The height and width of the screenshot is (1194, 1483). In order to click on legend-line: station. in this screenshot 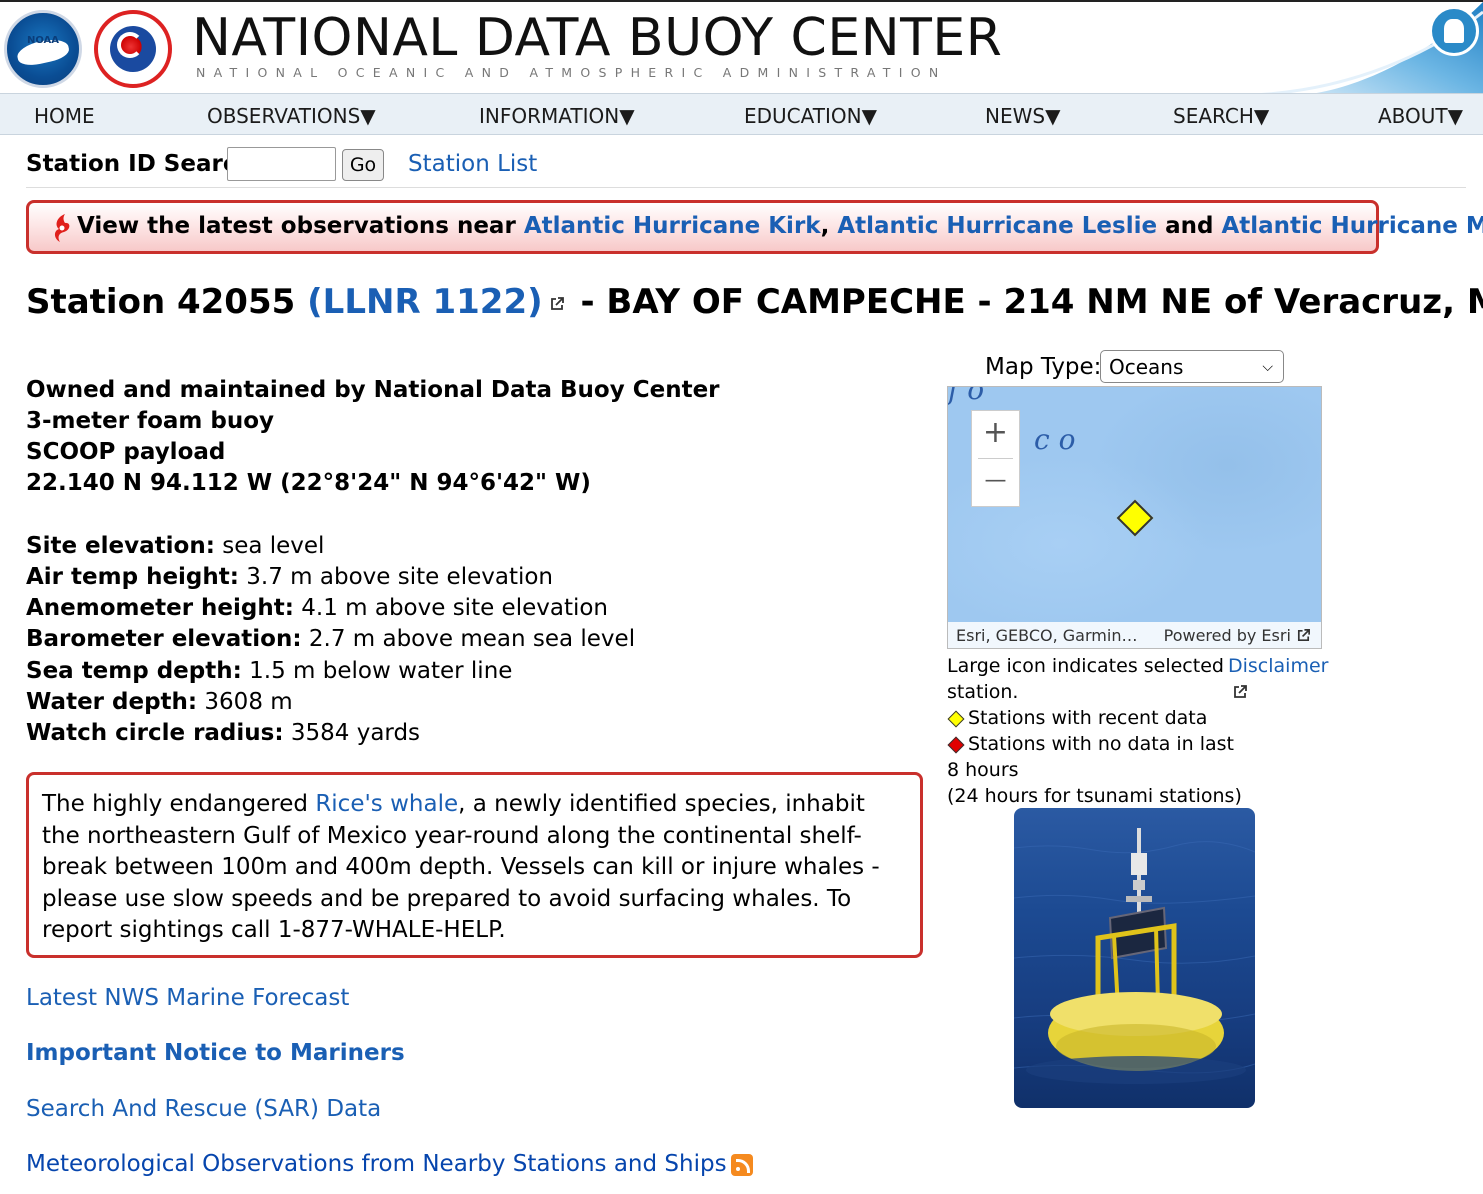, I will do `click(983, 692)`.